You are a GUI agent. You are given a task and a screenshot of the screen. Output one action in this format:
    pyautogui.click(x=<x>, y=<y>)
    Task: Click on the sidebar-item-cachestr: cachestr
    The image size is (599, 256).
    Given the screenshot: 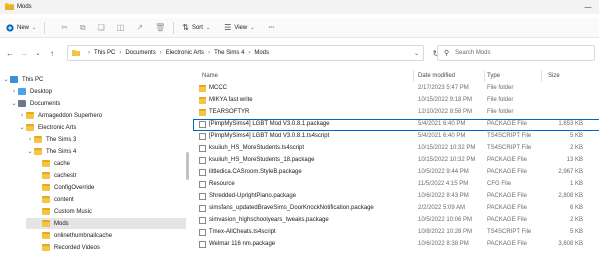 What is the action you would take?
    pyautogui.click(x=110, y=175)
    